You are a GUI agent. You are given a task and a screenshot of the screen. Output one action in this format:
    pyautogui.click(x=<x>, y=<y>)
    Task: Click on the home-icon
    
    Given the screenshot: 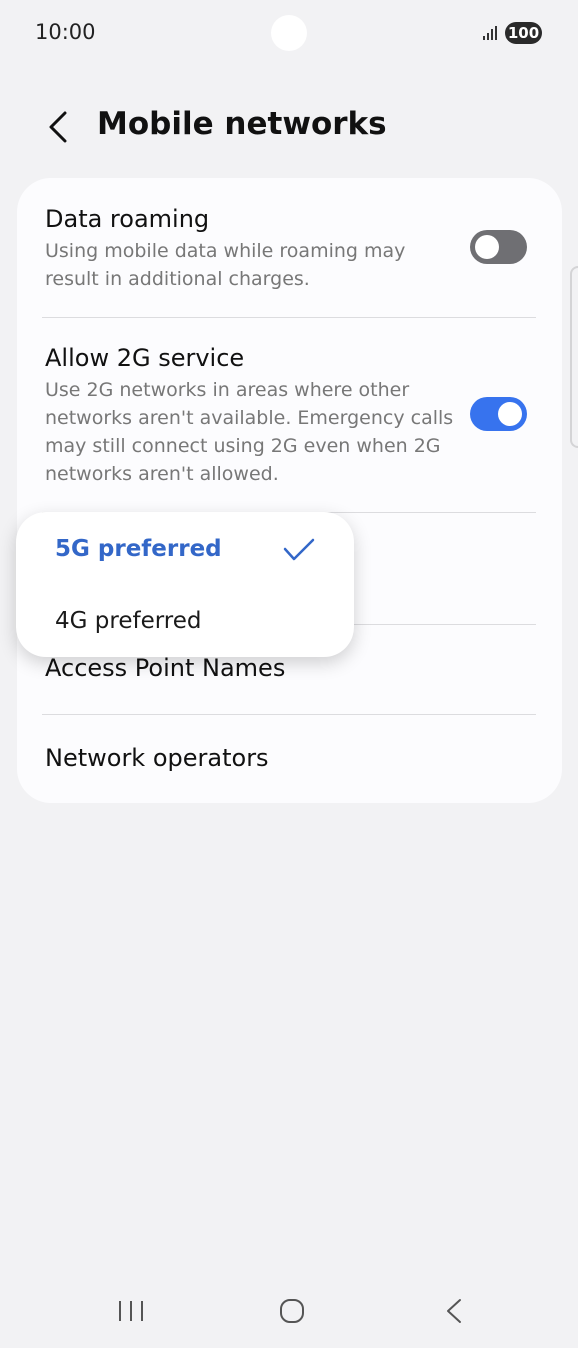 What is the action you would take?
    pyautogui.click(x=292, y=1311)
    